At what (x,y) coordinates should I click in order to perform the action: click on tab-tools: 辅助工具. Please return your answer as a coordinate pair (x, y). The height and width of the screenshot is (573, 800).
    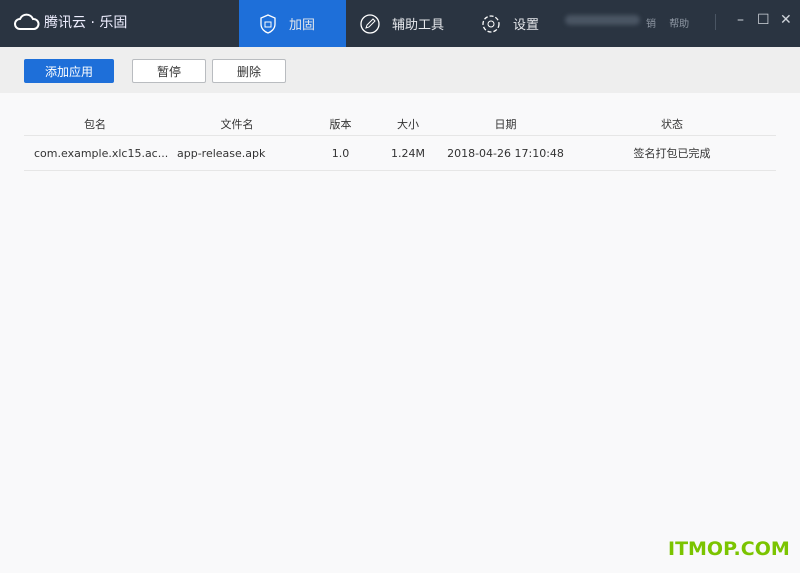
    Looking at the image, I should click on (392, 23).